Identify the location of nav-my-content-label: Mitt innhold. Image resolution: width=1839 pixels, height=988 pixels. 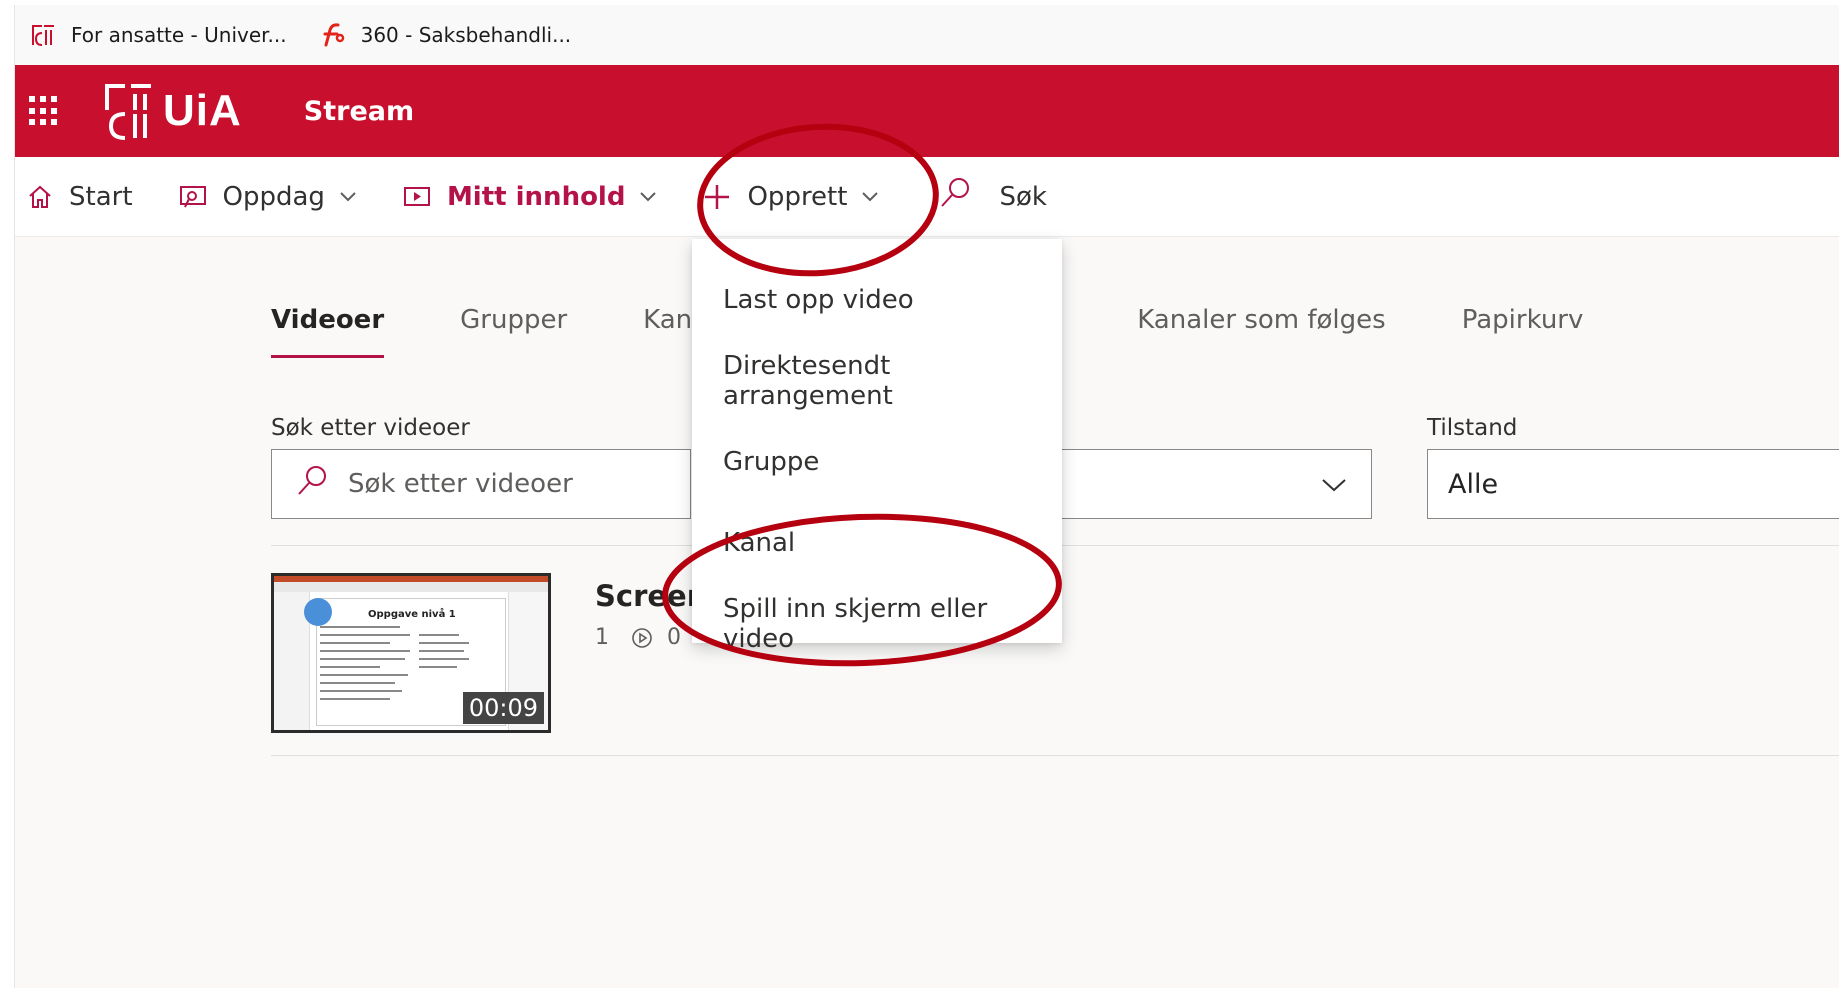
(536, 196).